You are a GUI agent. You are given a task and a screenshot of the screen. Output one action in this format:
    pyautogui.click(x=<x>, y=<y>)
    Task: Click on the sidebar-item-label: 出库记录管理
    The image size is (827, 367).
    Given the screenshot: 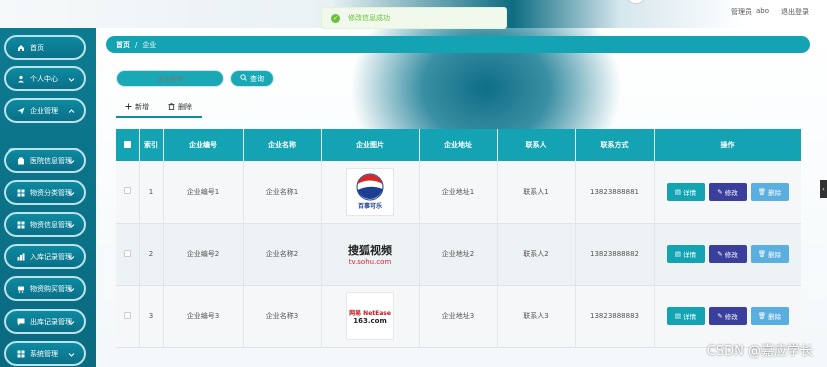 What is the action you would take?
    pyautogui.click(x=51, y=321)
    